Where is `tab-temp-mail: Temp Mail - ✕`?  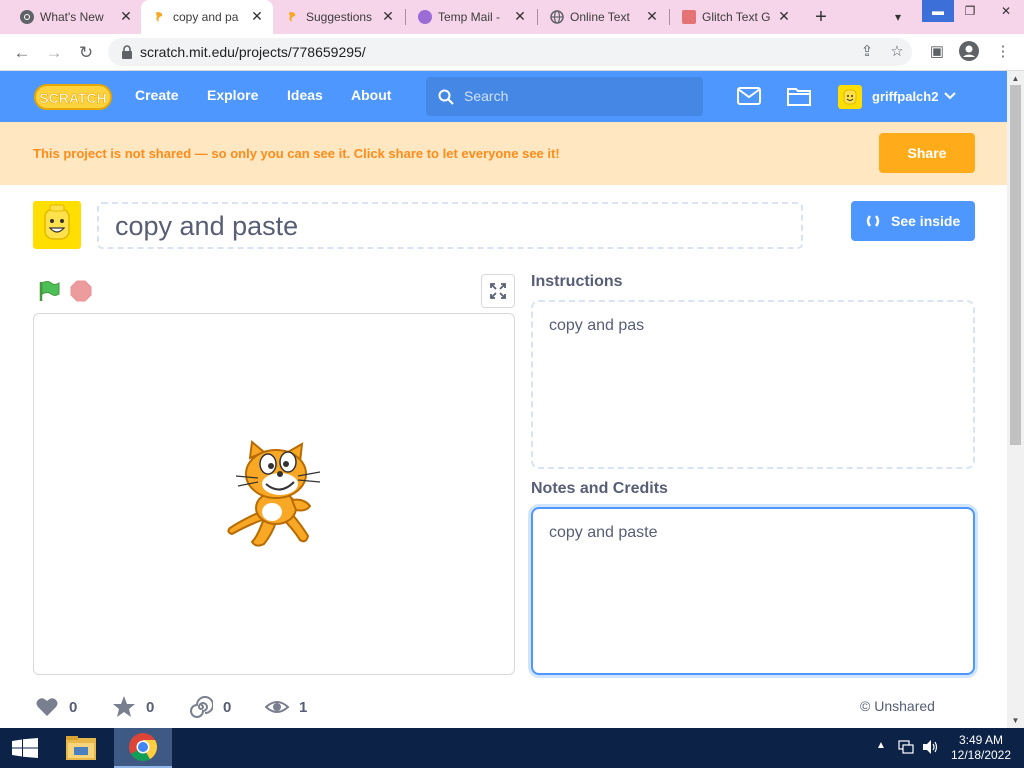 tab-temp-mail: Temp Mail - ✕ is located at coordinates (471, 17).